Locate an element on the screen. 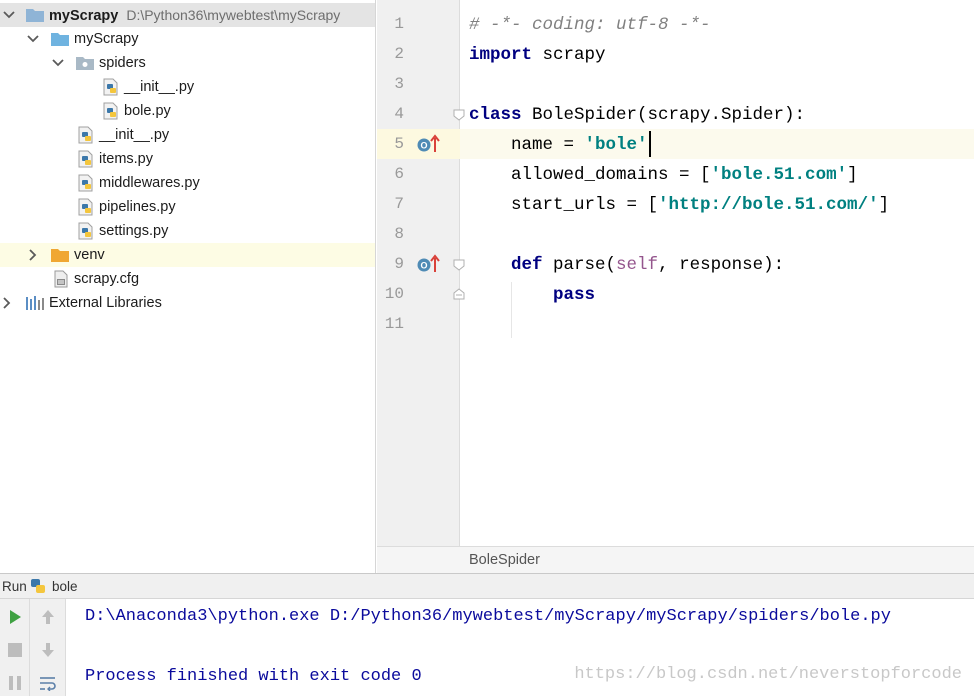  tree-item-bole-py: bole.py is located at coordinates (187, 111).